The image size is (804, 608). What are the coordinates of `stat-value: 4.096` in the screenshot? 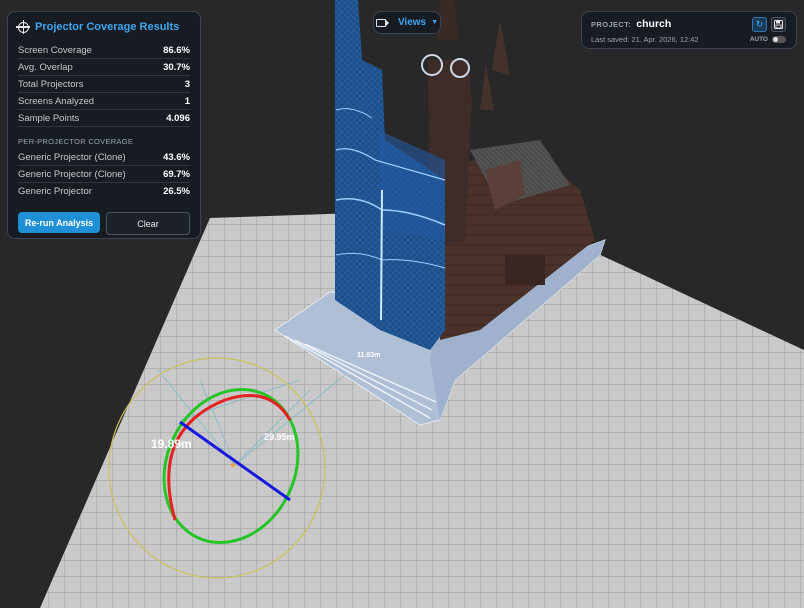 It's located at (178, 118).